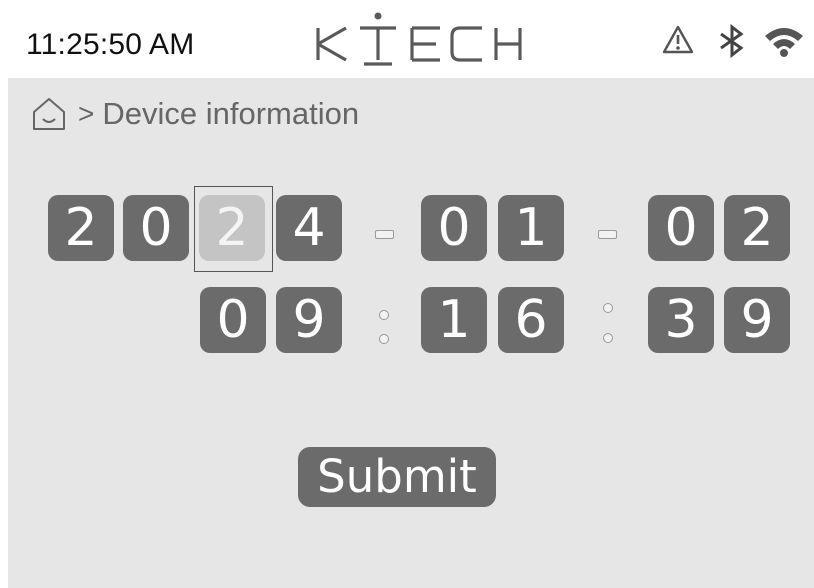 Image resolution: width=814 pixels, height=588 pixels. I want to click on year-digit-4: 4, so click(309, 228).